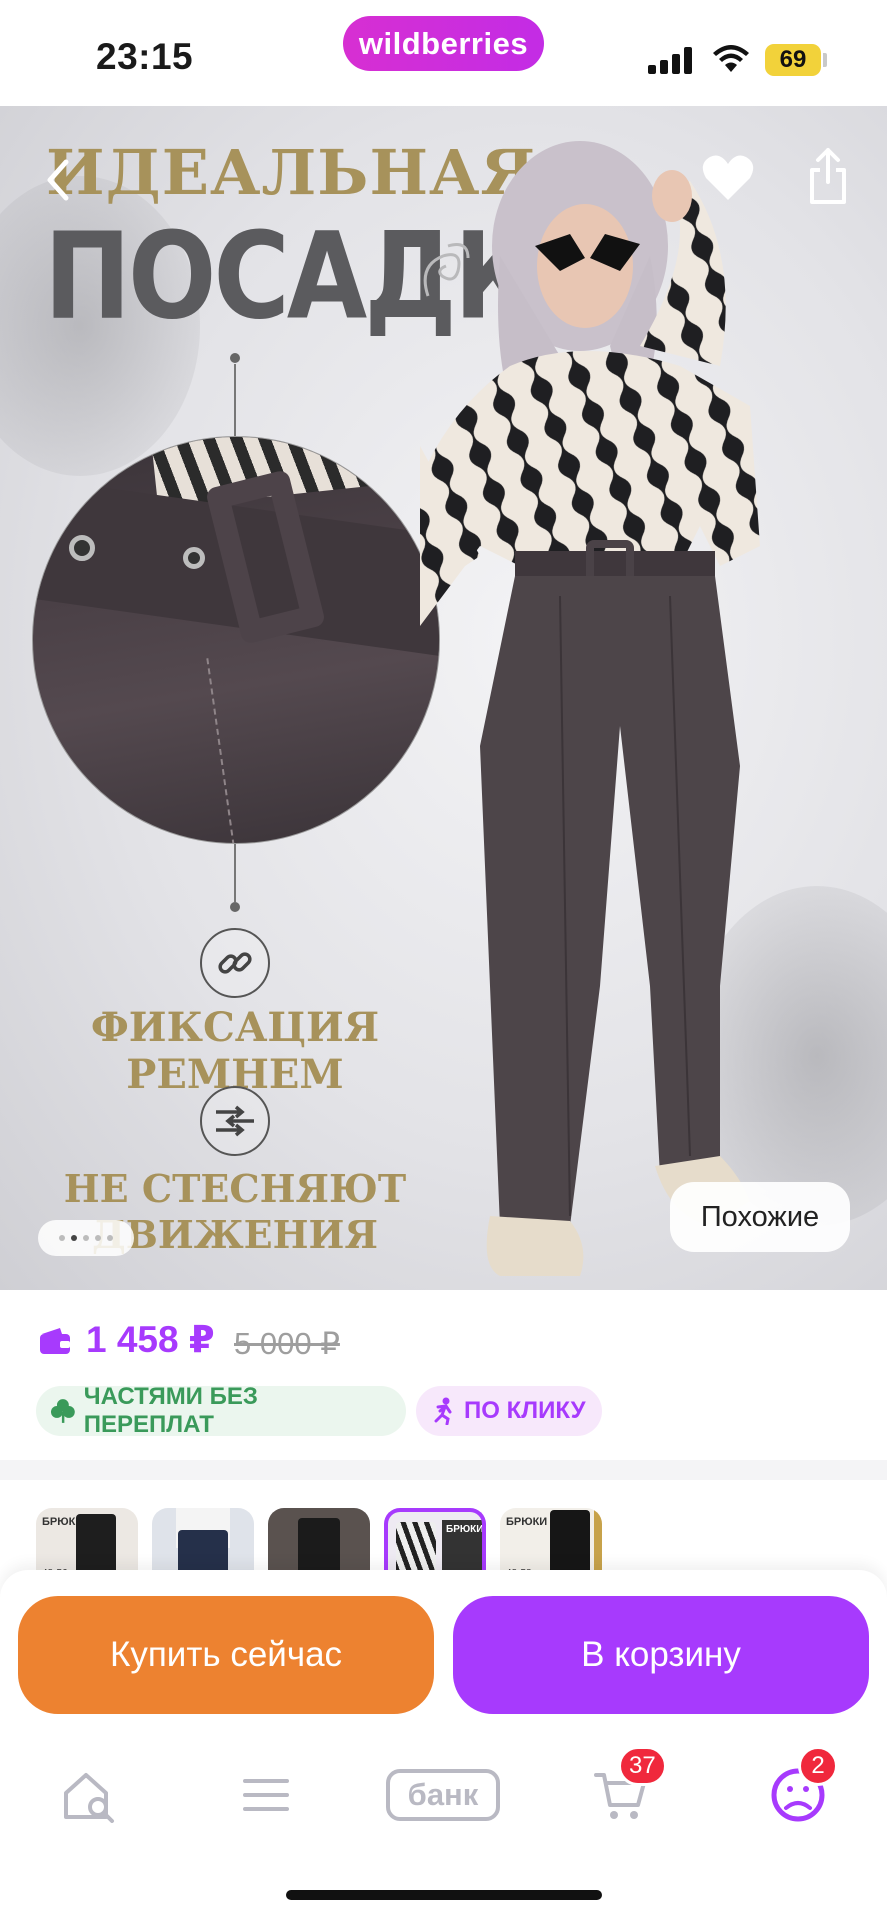 This screenshot has height=1920, width=887. What do you see at coordinates (760, 1217) in the screenshot?
I see `similar-button: Похожие` at bounding box center [760, 1217].